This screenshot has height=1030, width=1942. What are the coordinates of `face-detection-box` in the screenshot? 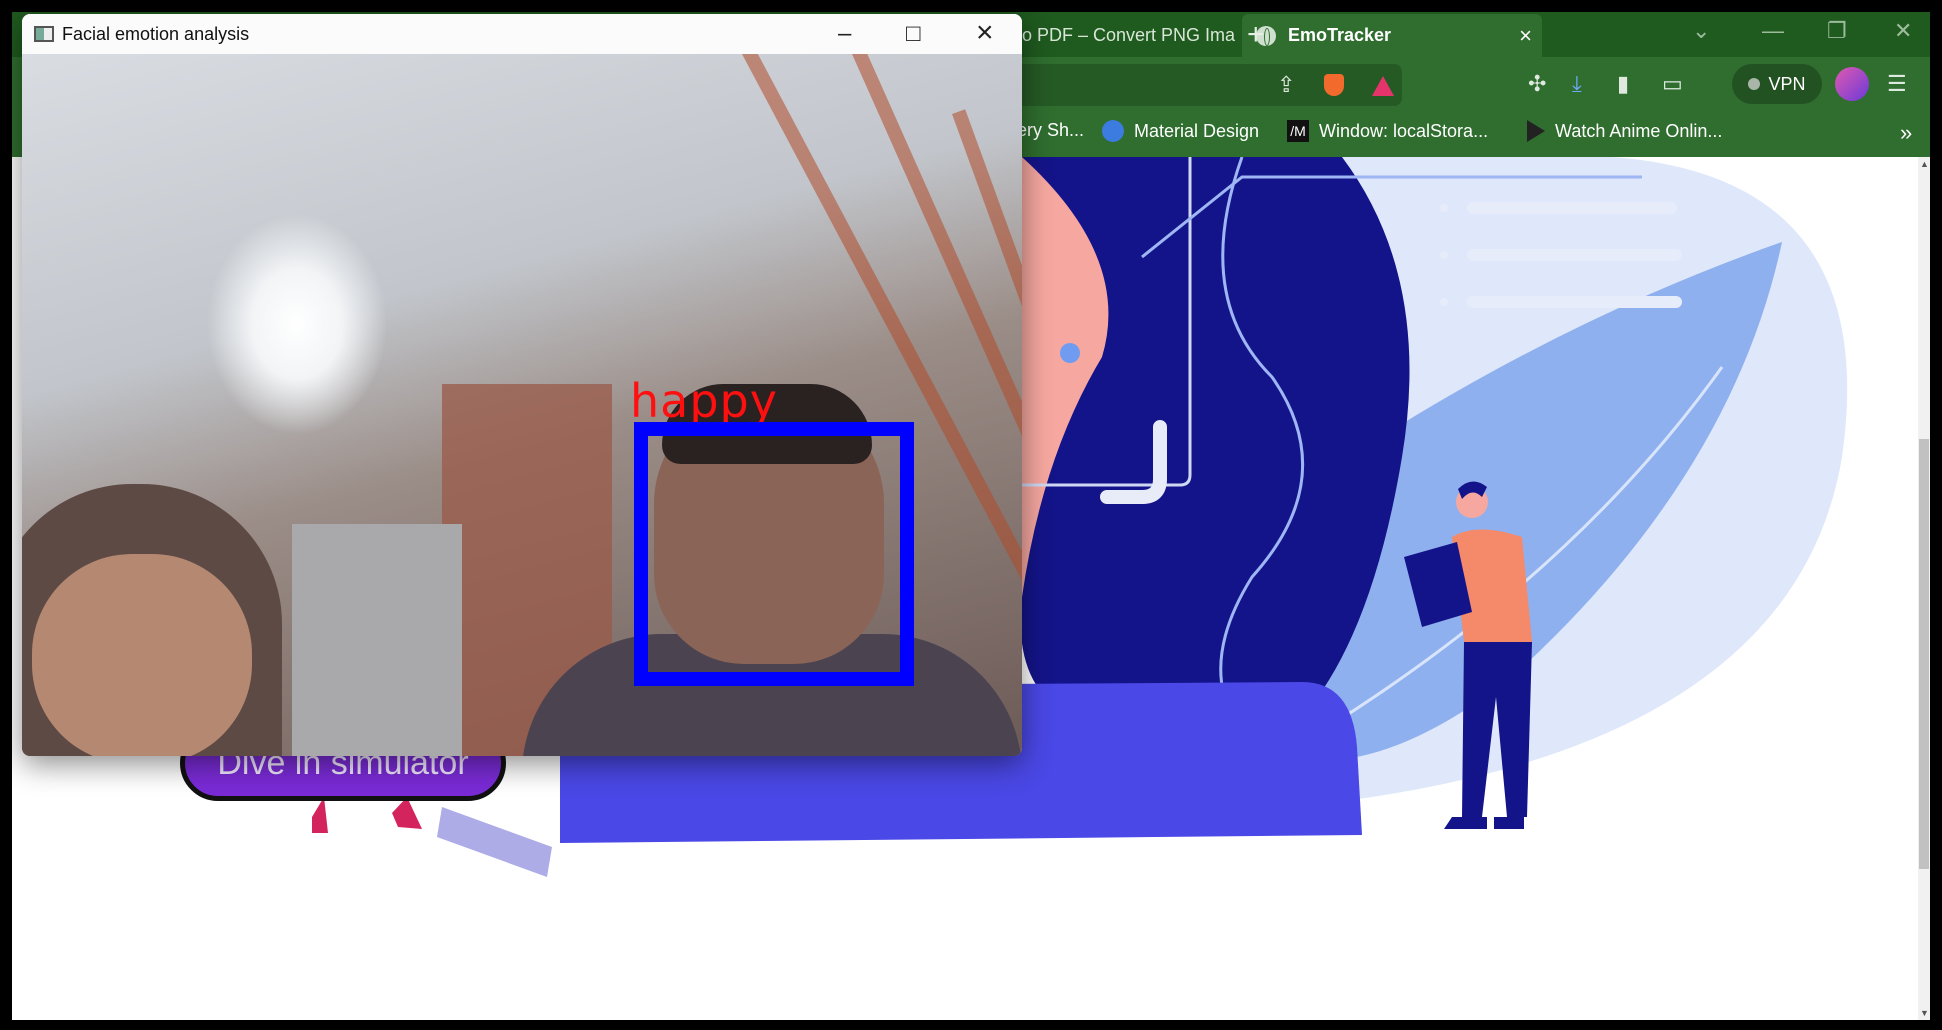 It's located at (774, 554).